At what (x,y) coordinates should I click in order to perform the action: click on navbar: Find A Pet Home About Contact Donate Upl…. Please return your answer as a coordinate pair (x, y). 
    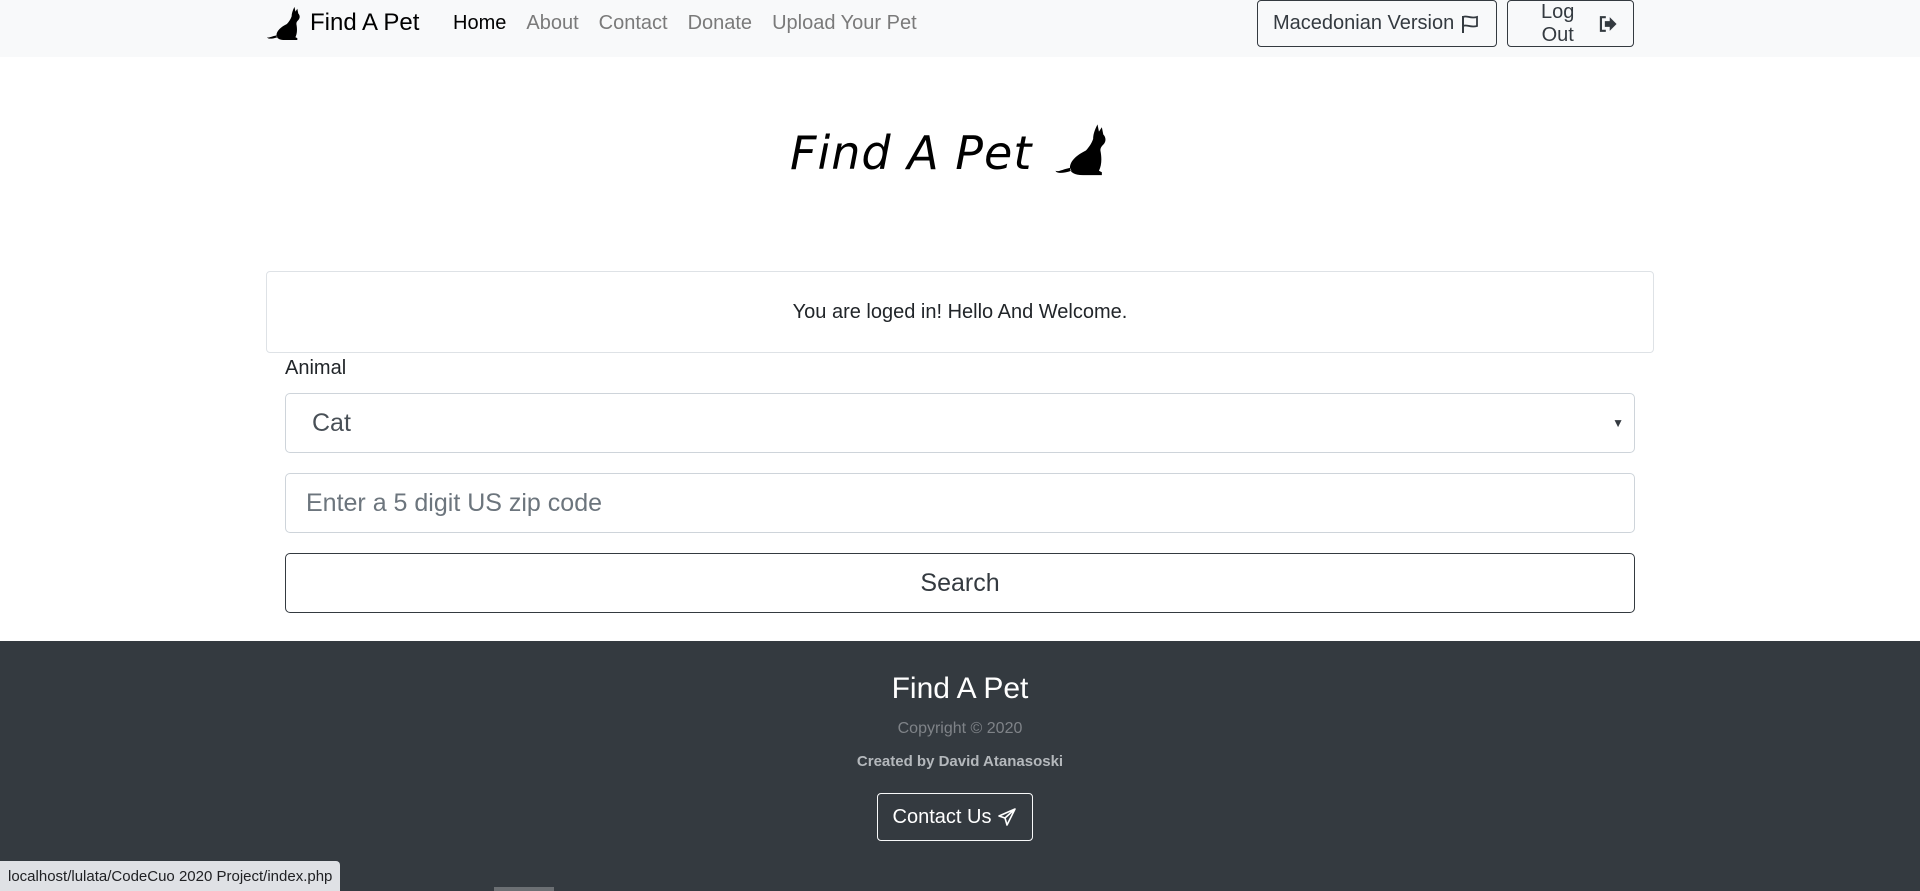
    Looking at the image, I should click on (960, 28).